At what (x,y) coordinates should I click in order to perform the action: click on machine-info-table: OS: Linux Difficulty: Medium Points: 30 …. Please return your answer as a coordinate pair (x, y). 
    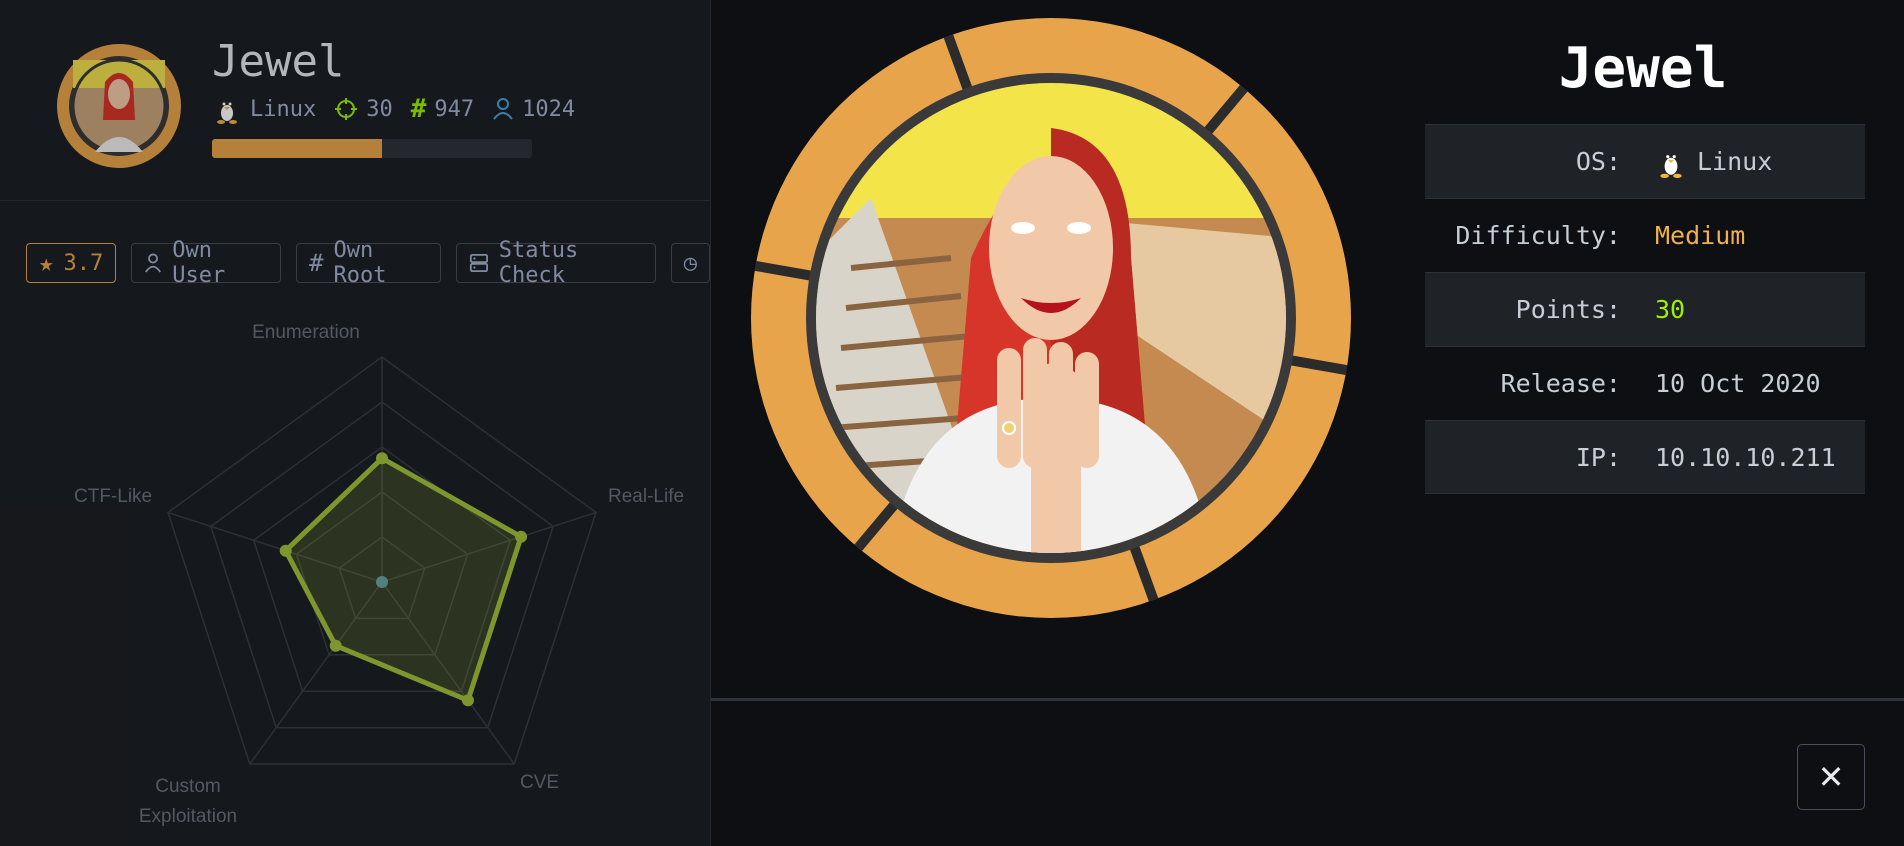
    Looking at the image, I should click on (1645, 309).